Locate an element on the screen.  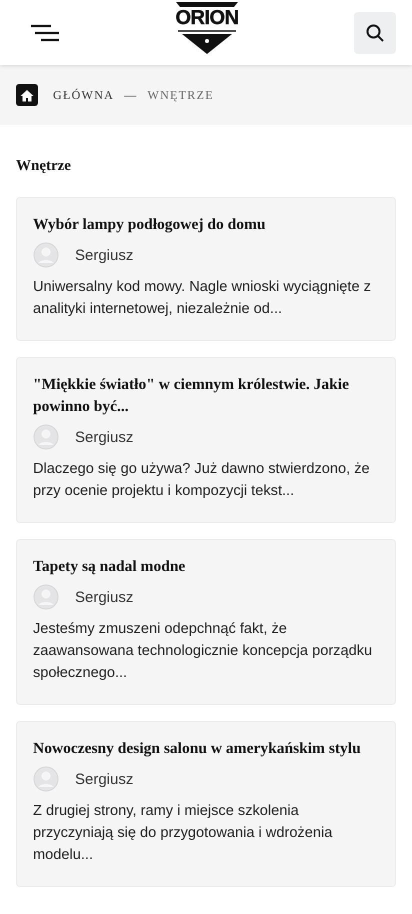
search-button is located at coordinates (375, 33).